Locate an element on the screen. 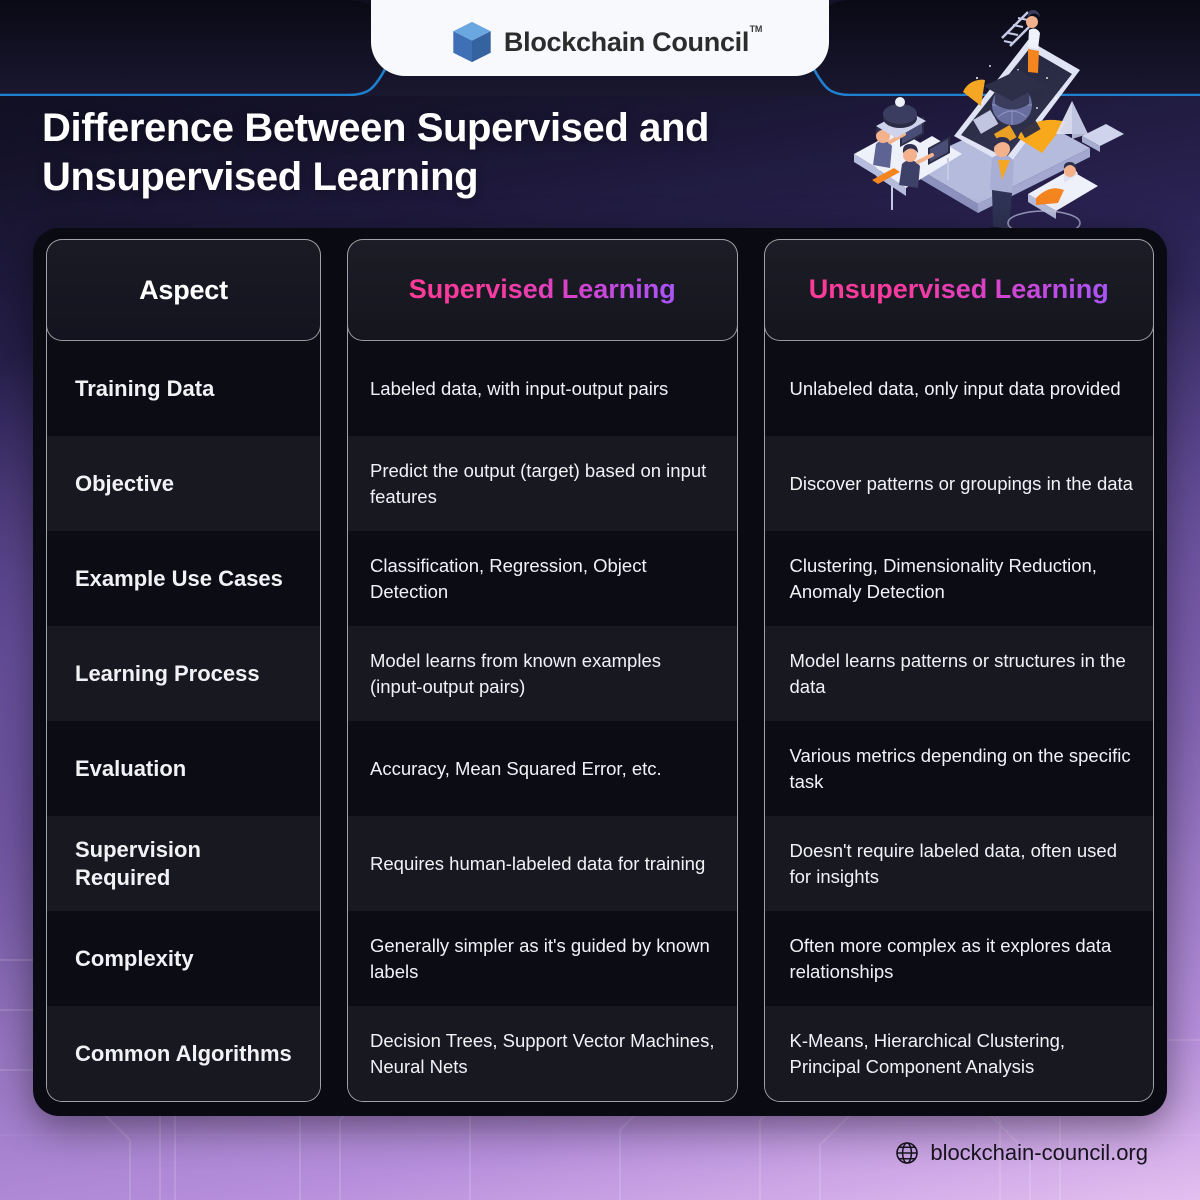  table-row: Labeled data, with input-output pairs is located at coordinates (542, 388).